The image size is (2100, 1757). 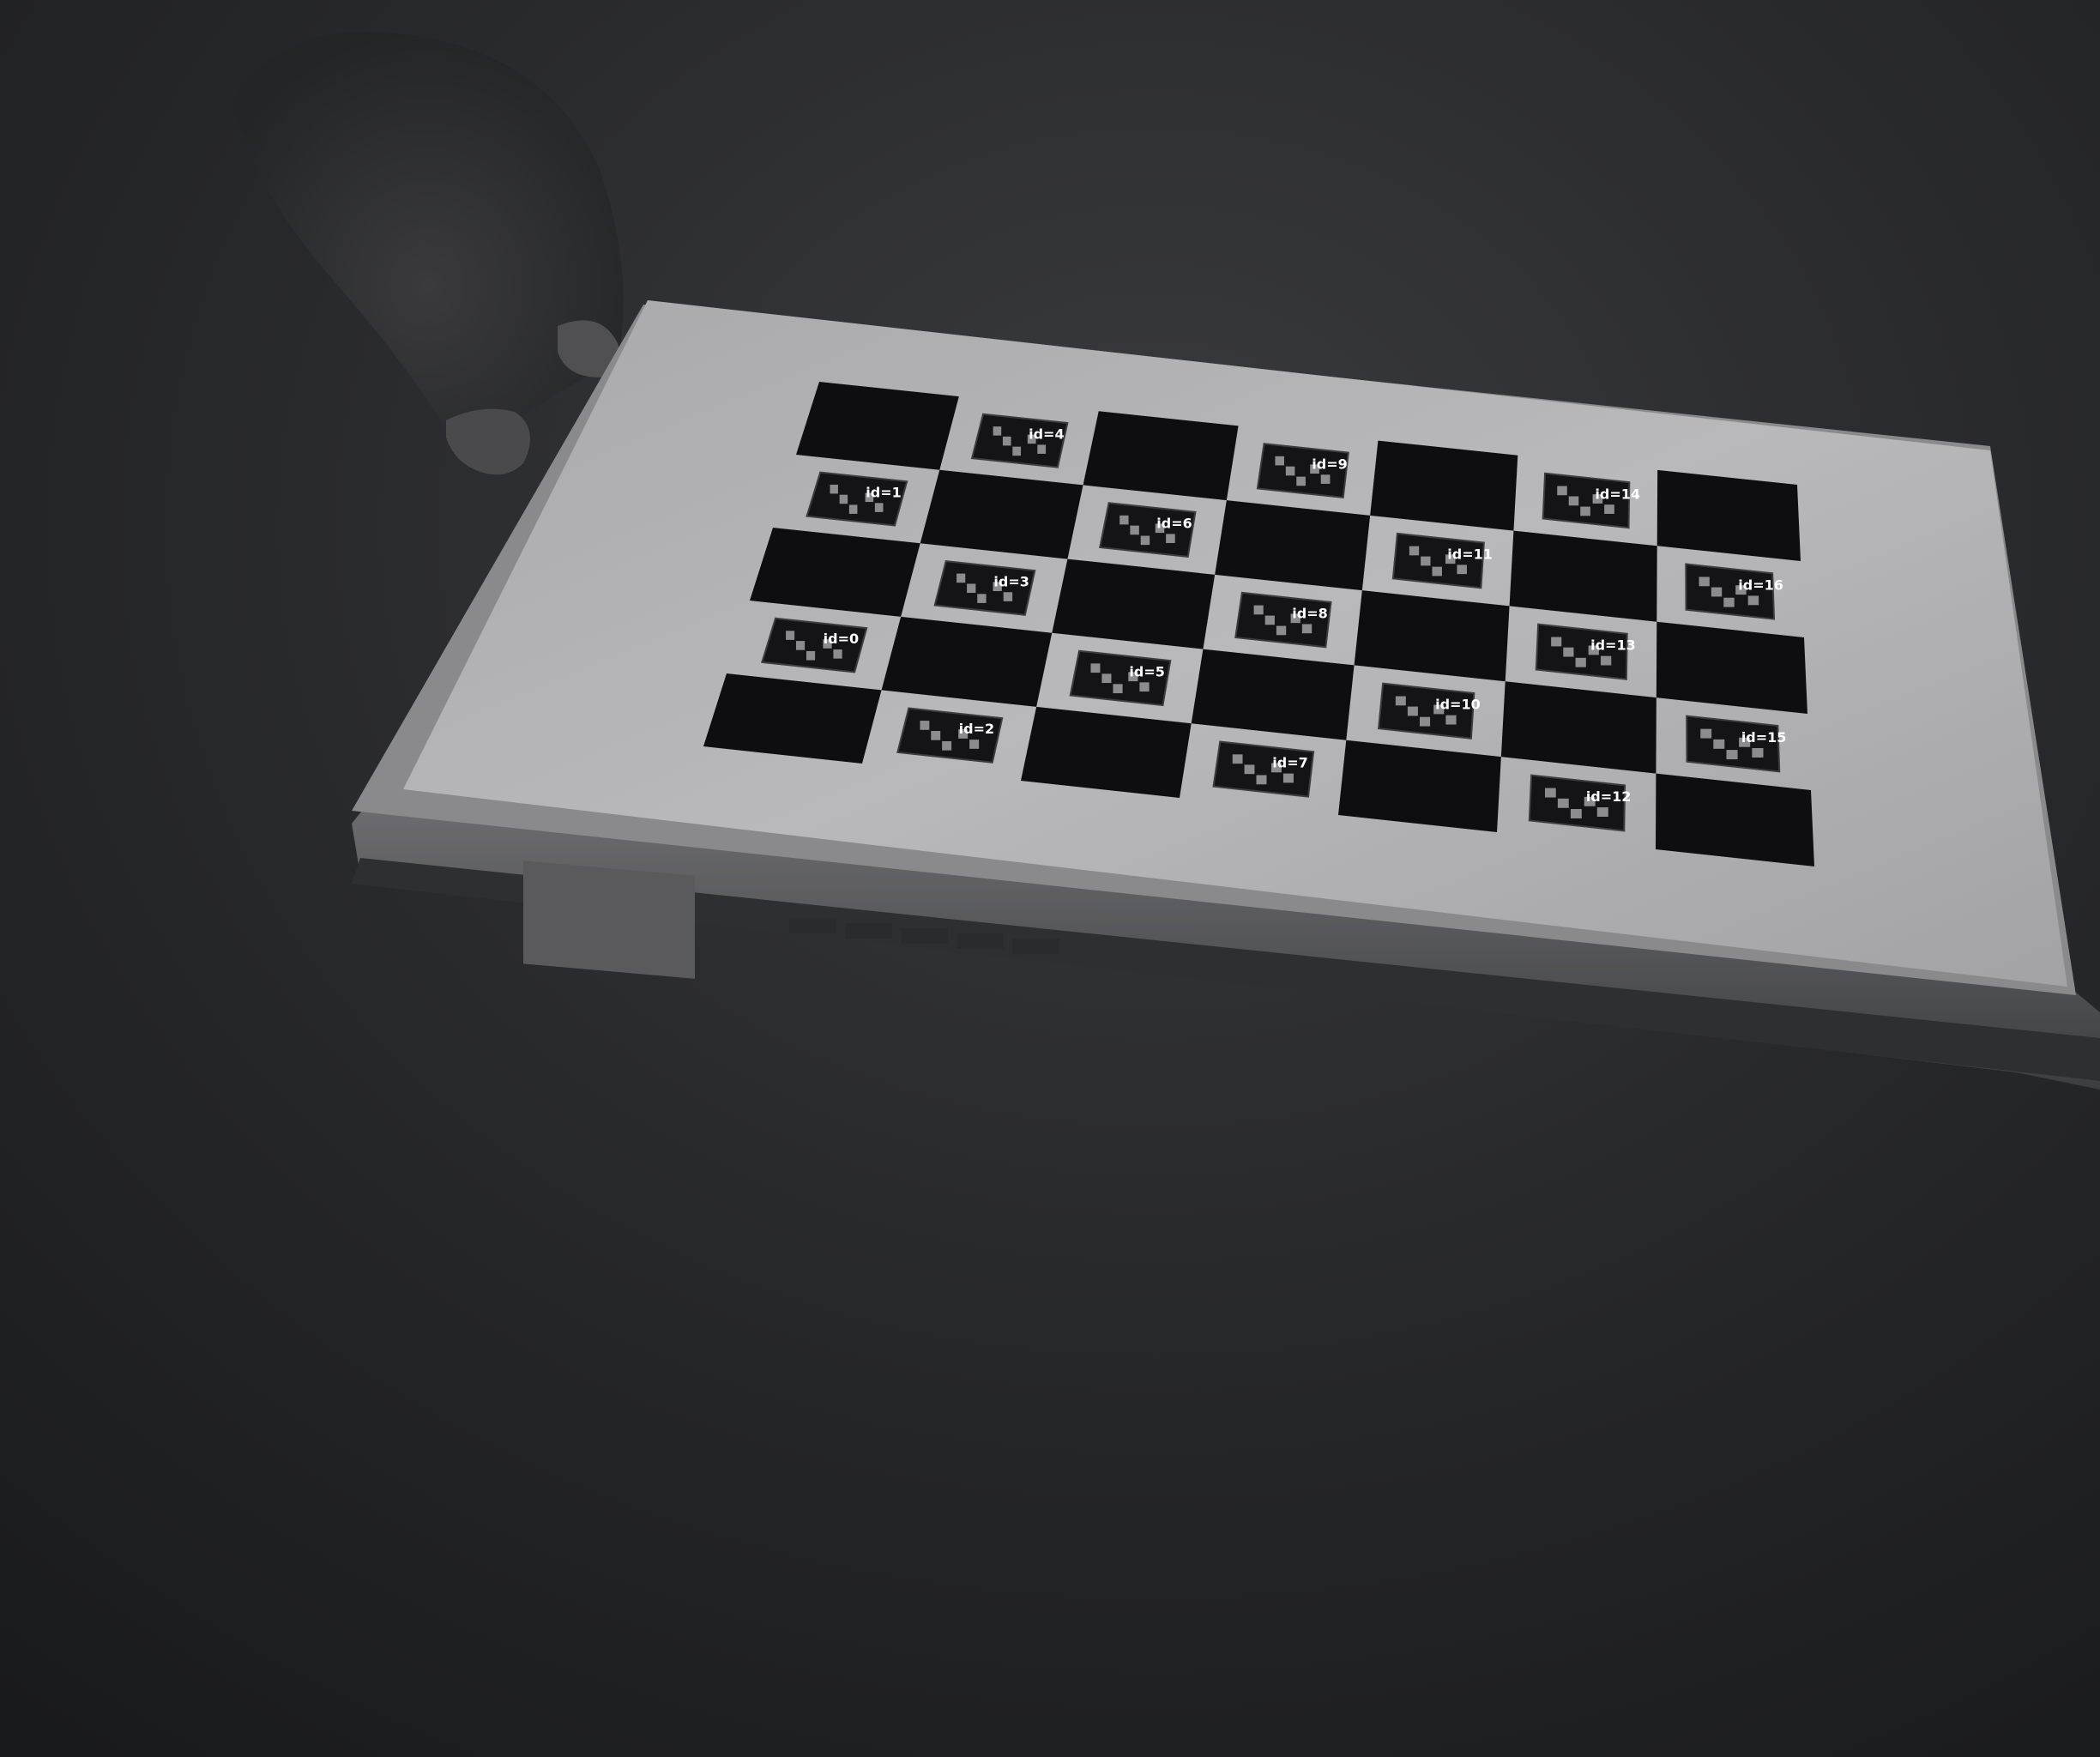 I want to click on marker-id-label: id=13, so click(x=1613, y=645).